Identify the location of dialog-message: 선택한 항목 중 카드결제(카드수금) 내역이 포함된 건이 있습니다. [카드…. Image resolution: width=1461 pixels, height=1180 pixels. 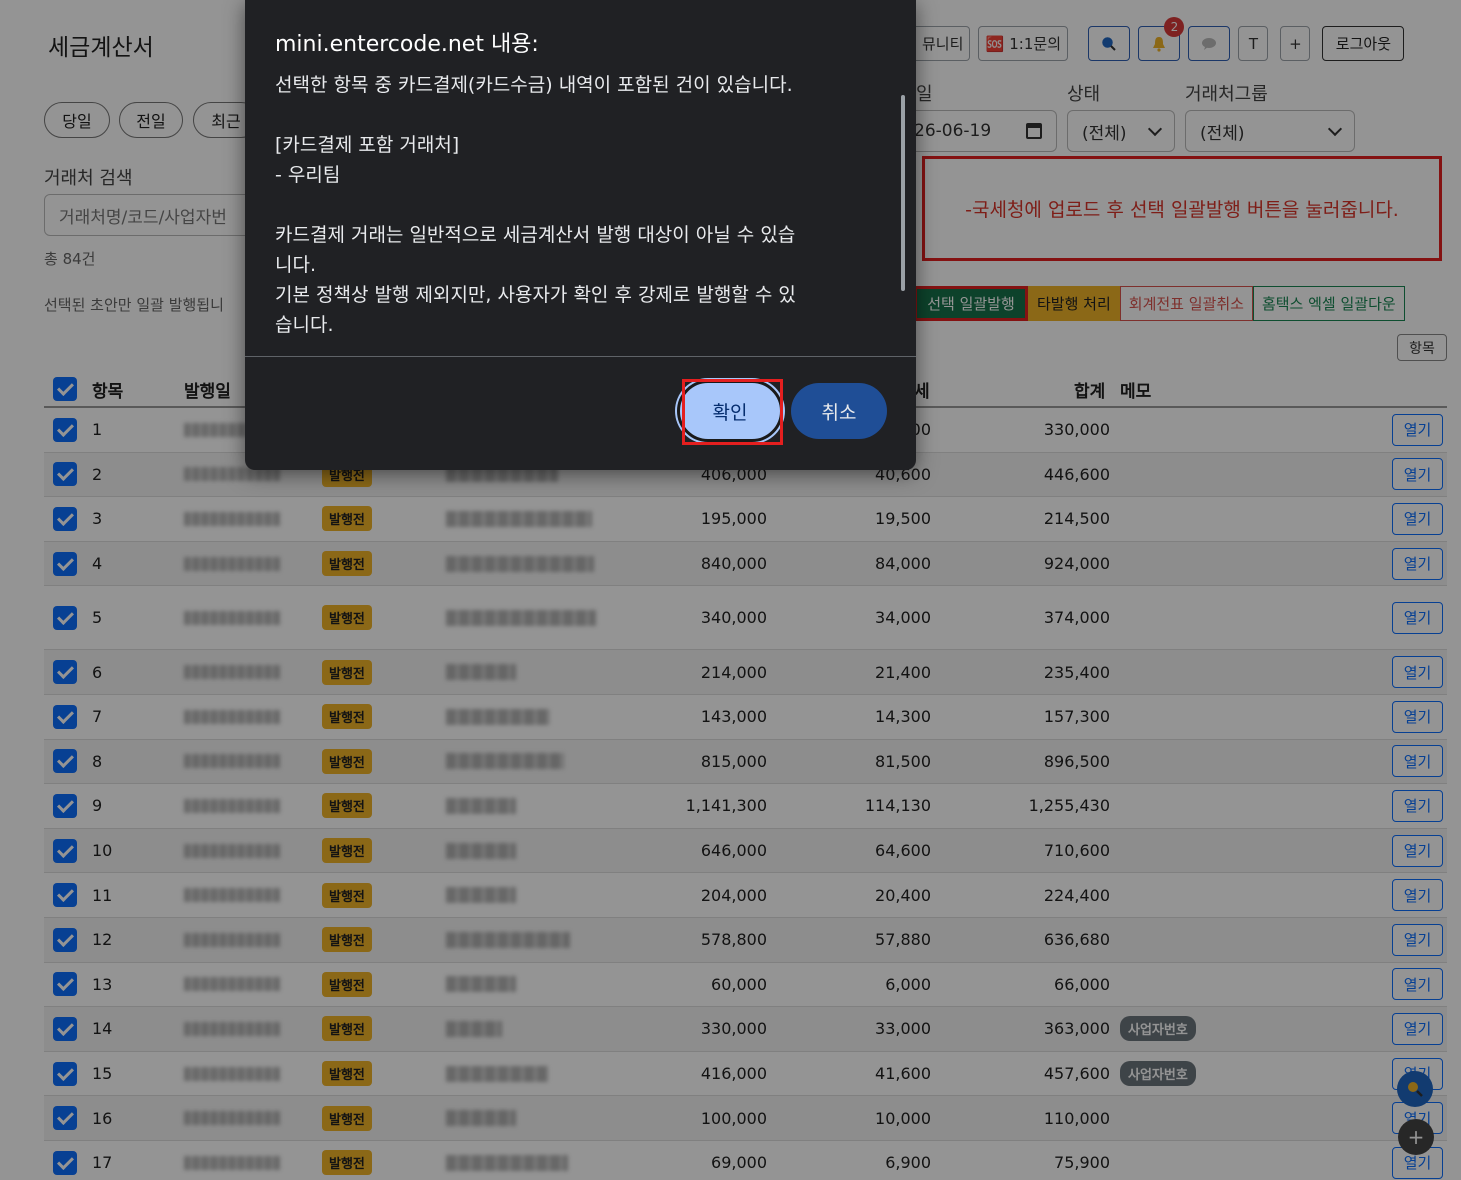
(535, 205).